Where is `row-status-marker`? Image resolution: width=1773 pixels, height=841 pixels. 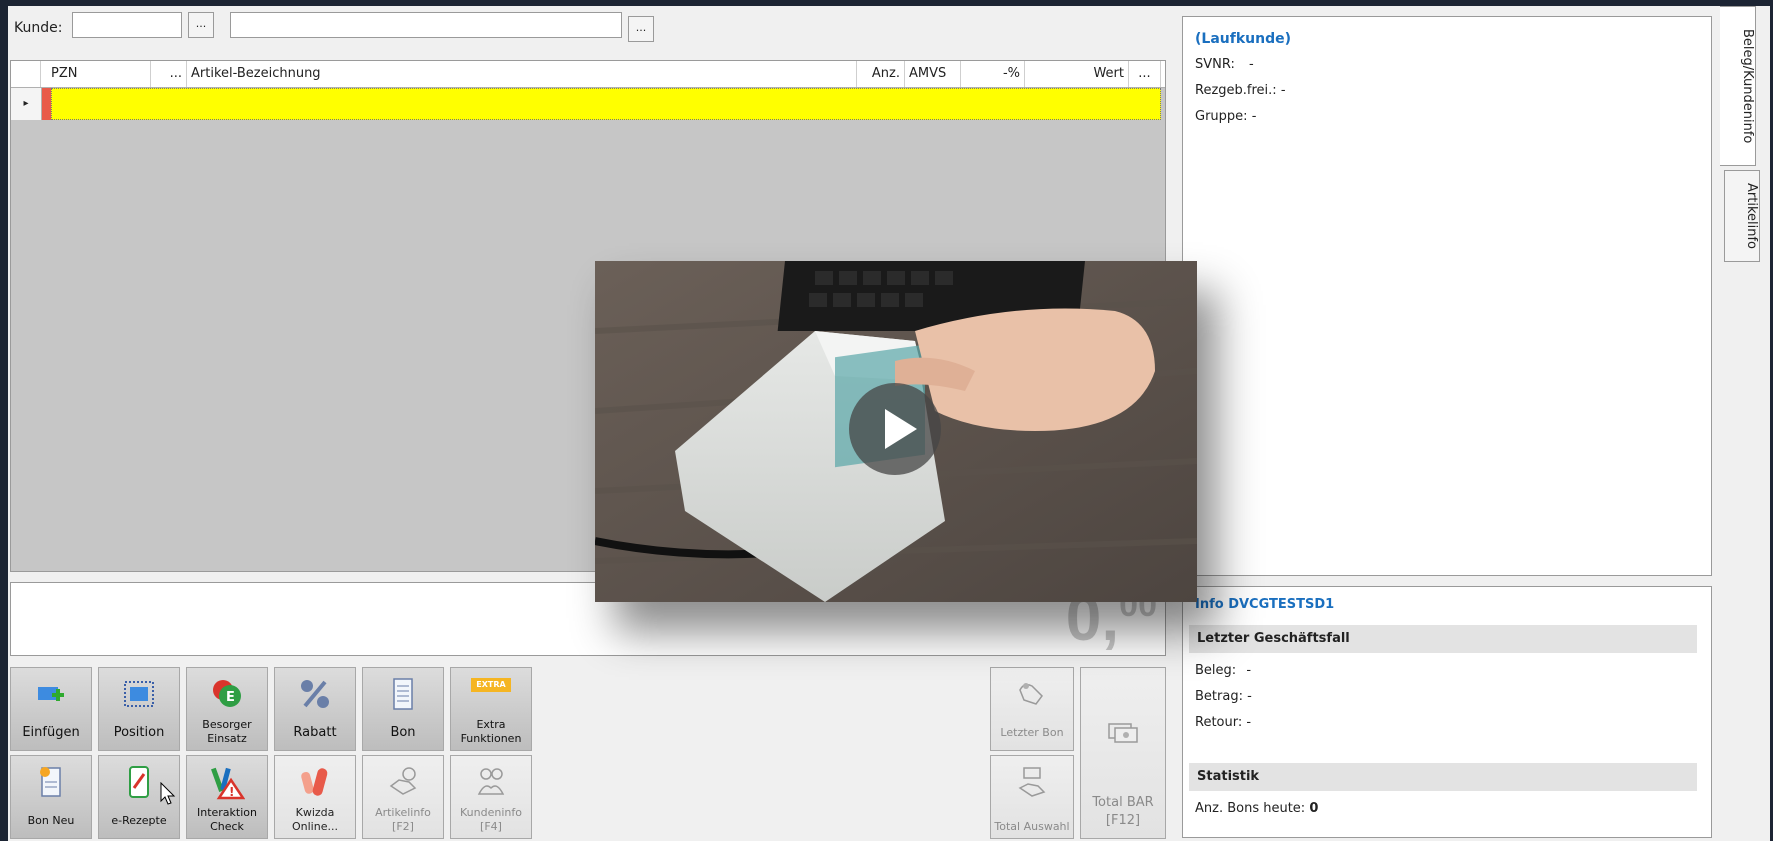 row-status-marker is located at coordinates (46, 104).